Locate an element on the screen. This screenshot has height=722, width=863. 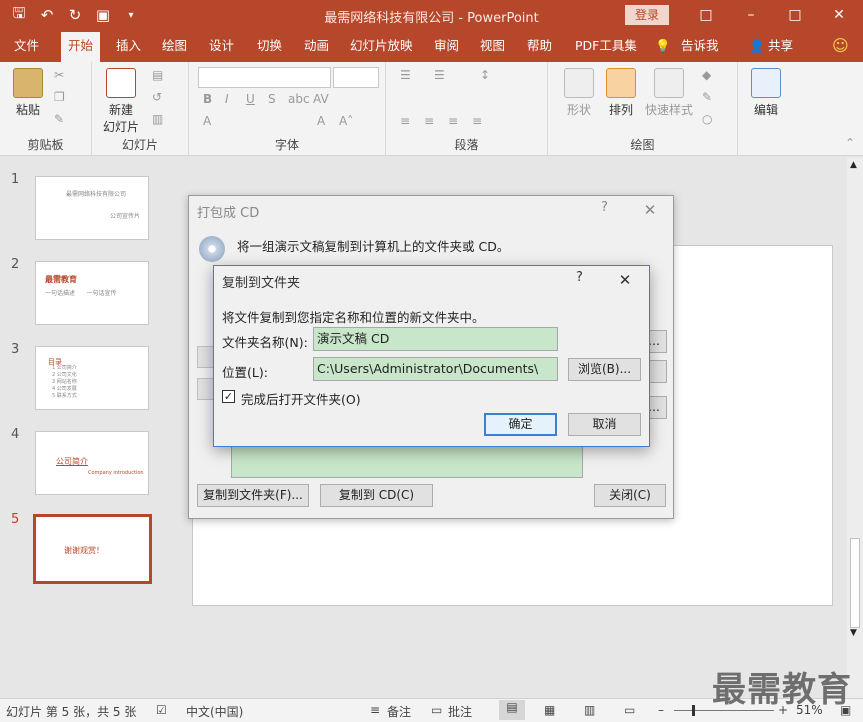
slide-number: 2 is located at coordinates (15, 264).